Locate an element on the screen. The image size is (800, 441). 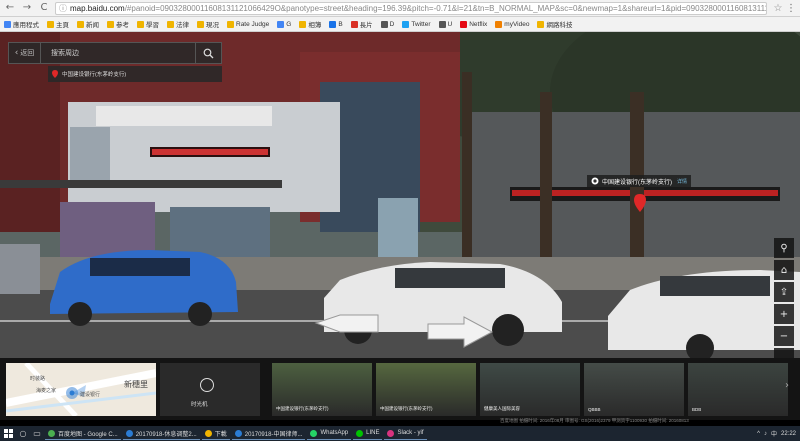
info-icon: ⓘ is located at coordinates (63, 8).